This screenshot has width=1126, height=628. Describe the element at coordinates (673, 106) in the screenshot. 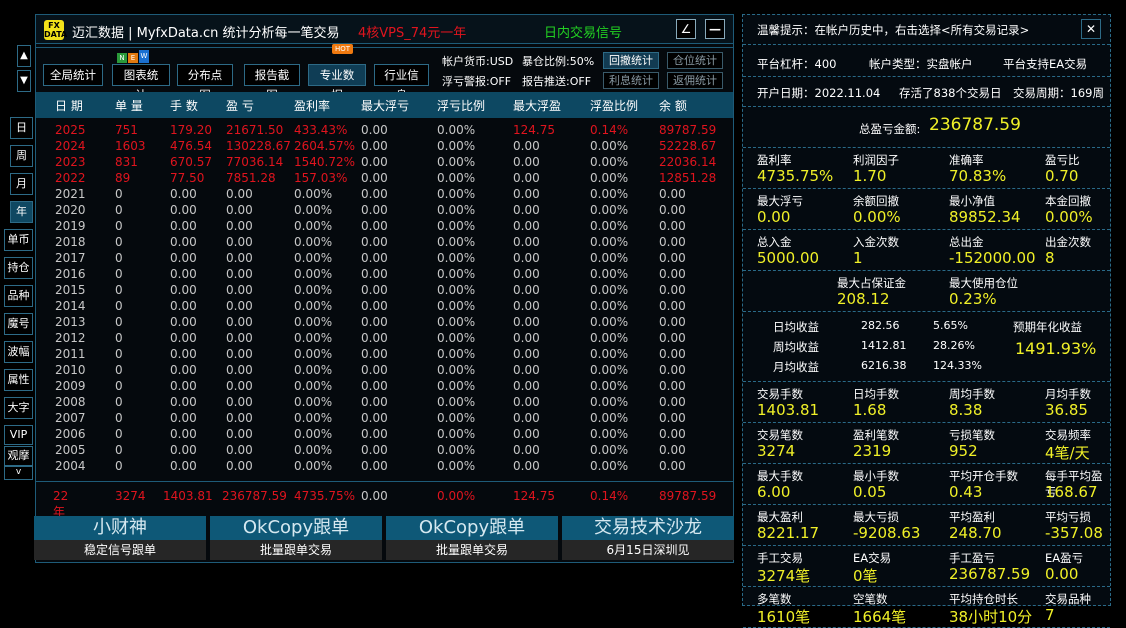

I see `column-header: 余 额` at that location.